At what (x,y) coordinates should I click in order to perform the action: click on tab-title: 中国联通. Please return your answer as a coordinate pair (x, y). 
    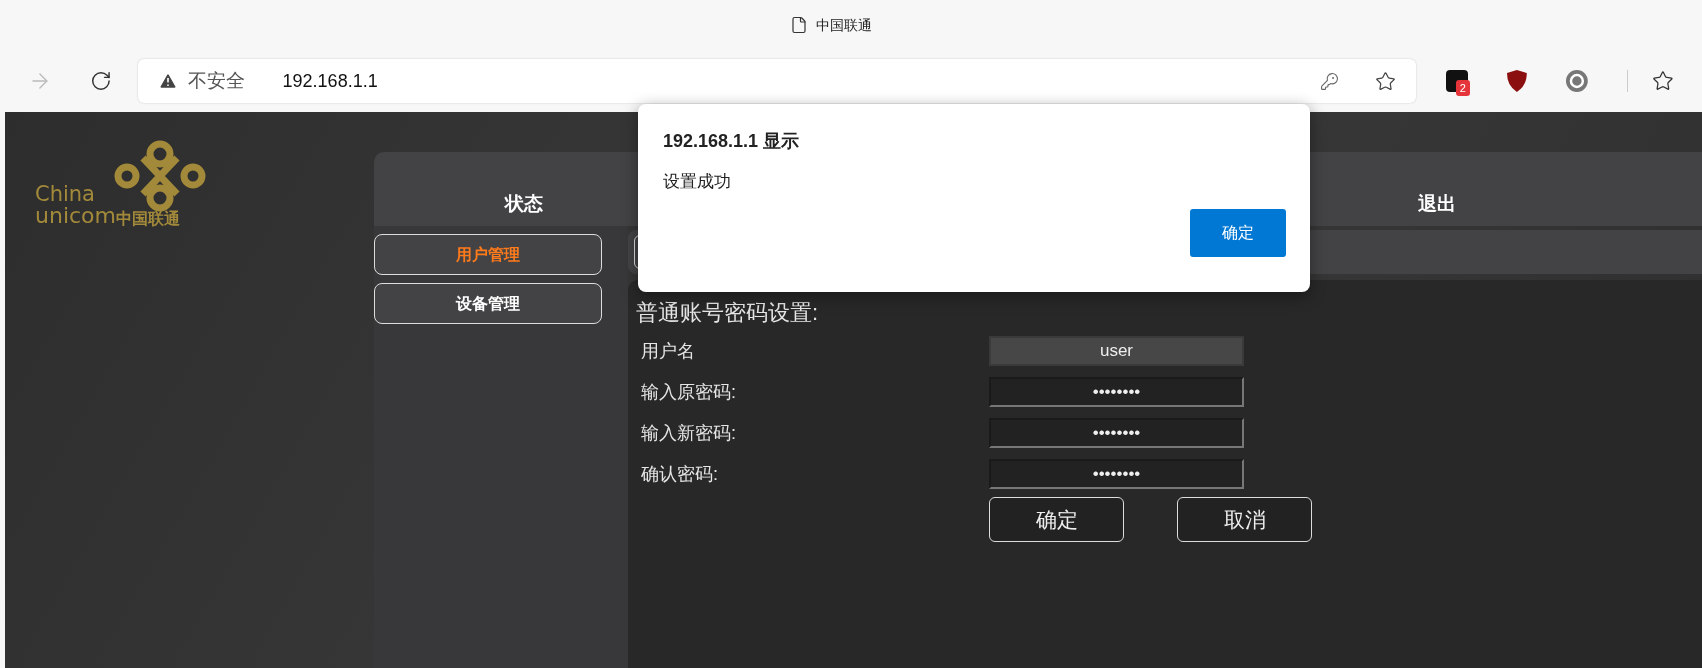
    Looking at the image, I should click on (844, 25).